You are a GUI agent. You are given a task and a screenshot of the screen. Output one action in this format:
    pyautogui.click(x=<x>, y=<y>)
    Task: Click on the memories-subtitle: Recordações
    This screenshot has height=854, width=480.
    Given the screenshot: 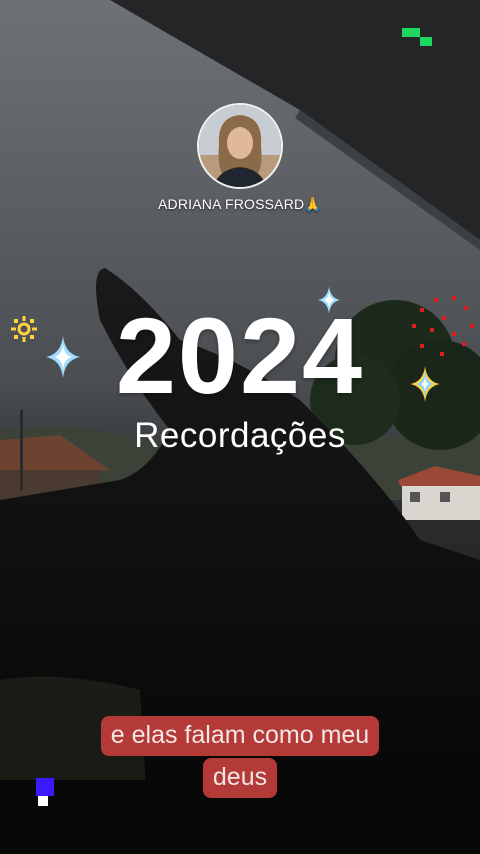 What is the action you would take?
    pyautogui.click(x=240, y=435)
    